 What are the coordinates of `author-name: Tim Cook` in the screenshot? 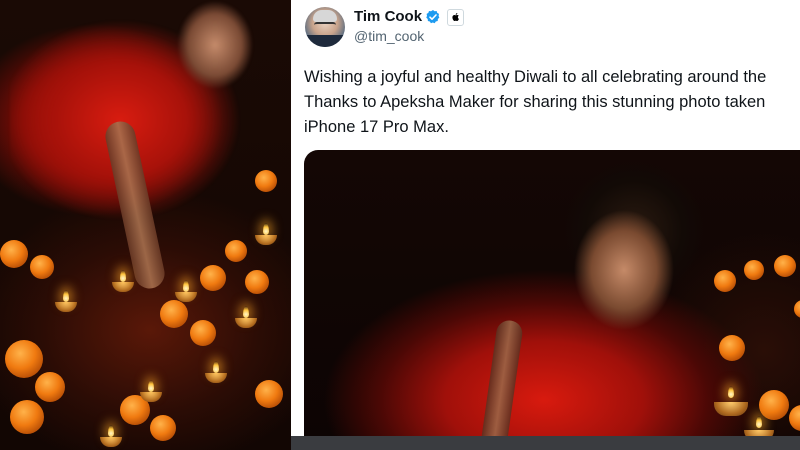 It's located at (388, 16).